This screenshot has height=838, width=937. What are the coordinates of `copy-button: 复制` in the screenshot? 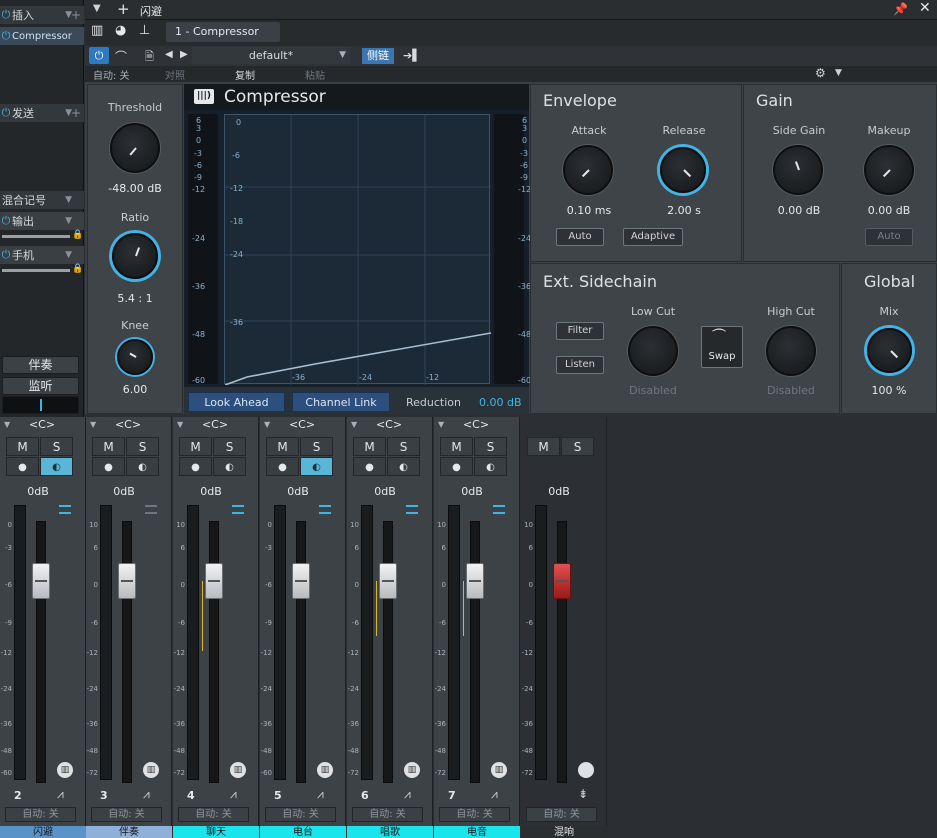 It's located at (245, 74).